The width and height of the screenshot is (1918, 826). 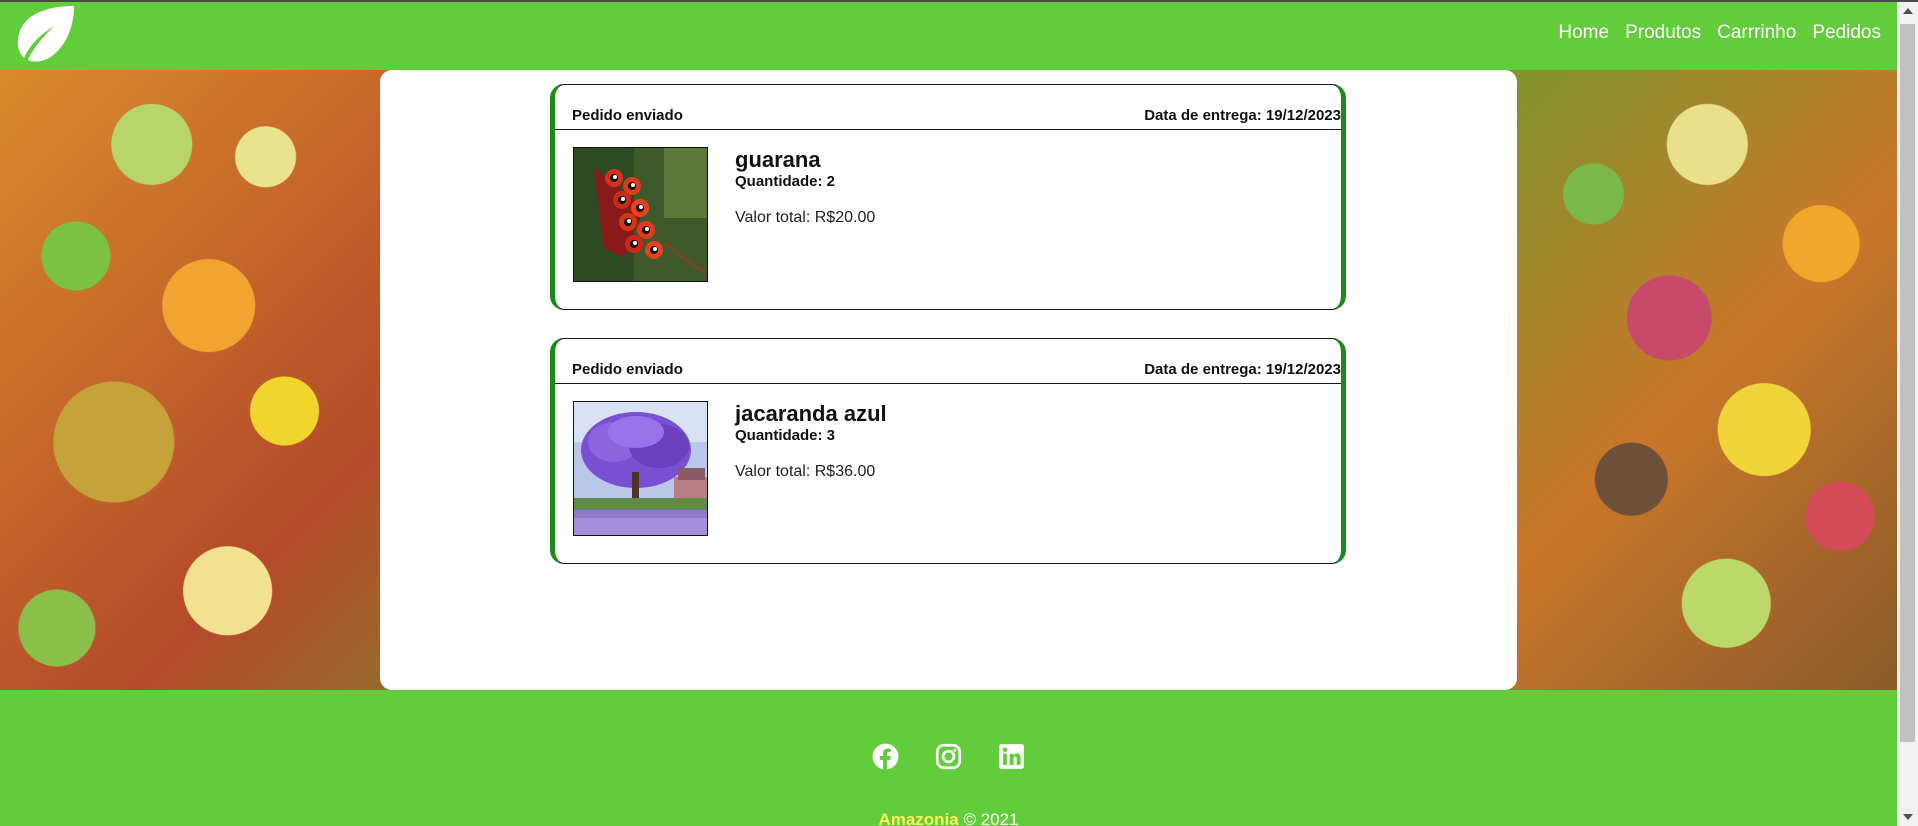 I want to click on linkedin-icon, so click(x=1011, y=756).